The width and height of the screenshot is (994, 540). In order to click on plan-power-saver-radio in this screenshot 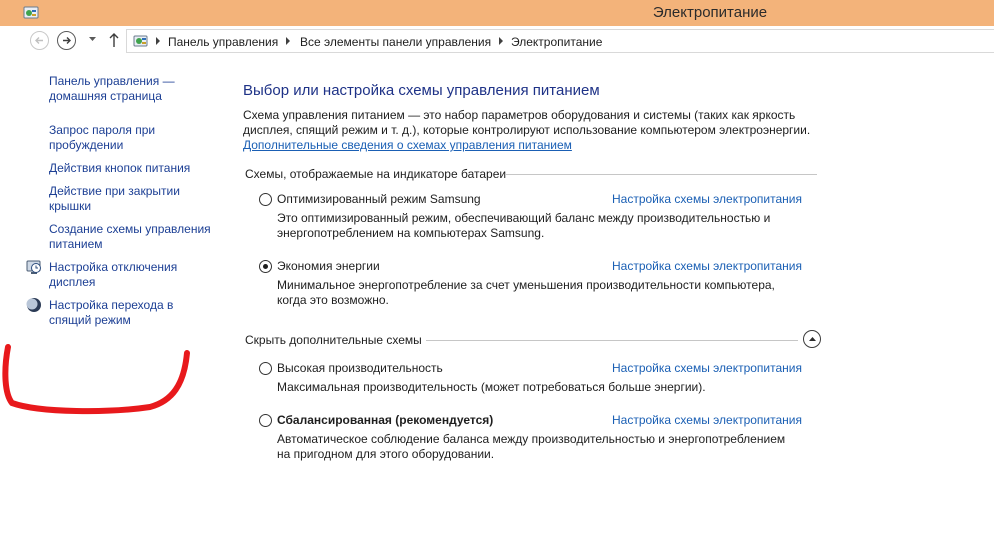, I will do `click(265, 266)`.